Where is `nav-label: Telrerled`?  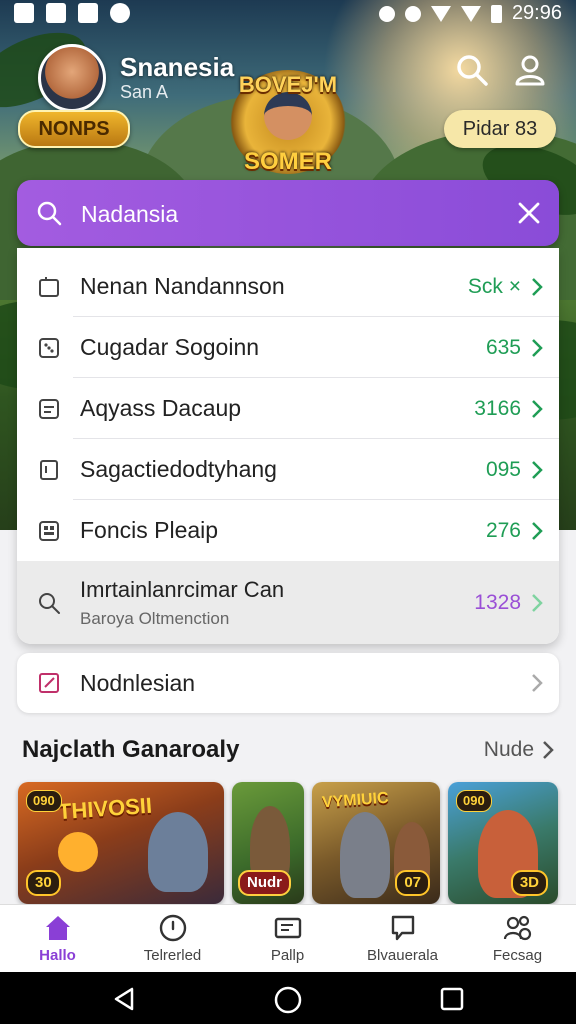
nav-label: Telrerled is located at coordinates (172, 955).